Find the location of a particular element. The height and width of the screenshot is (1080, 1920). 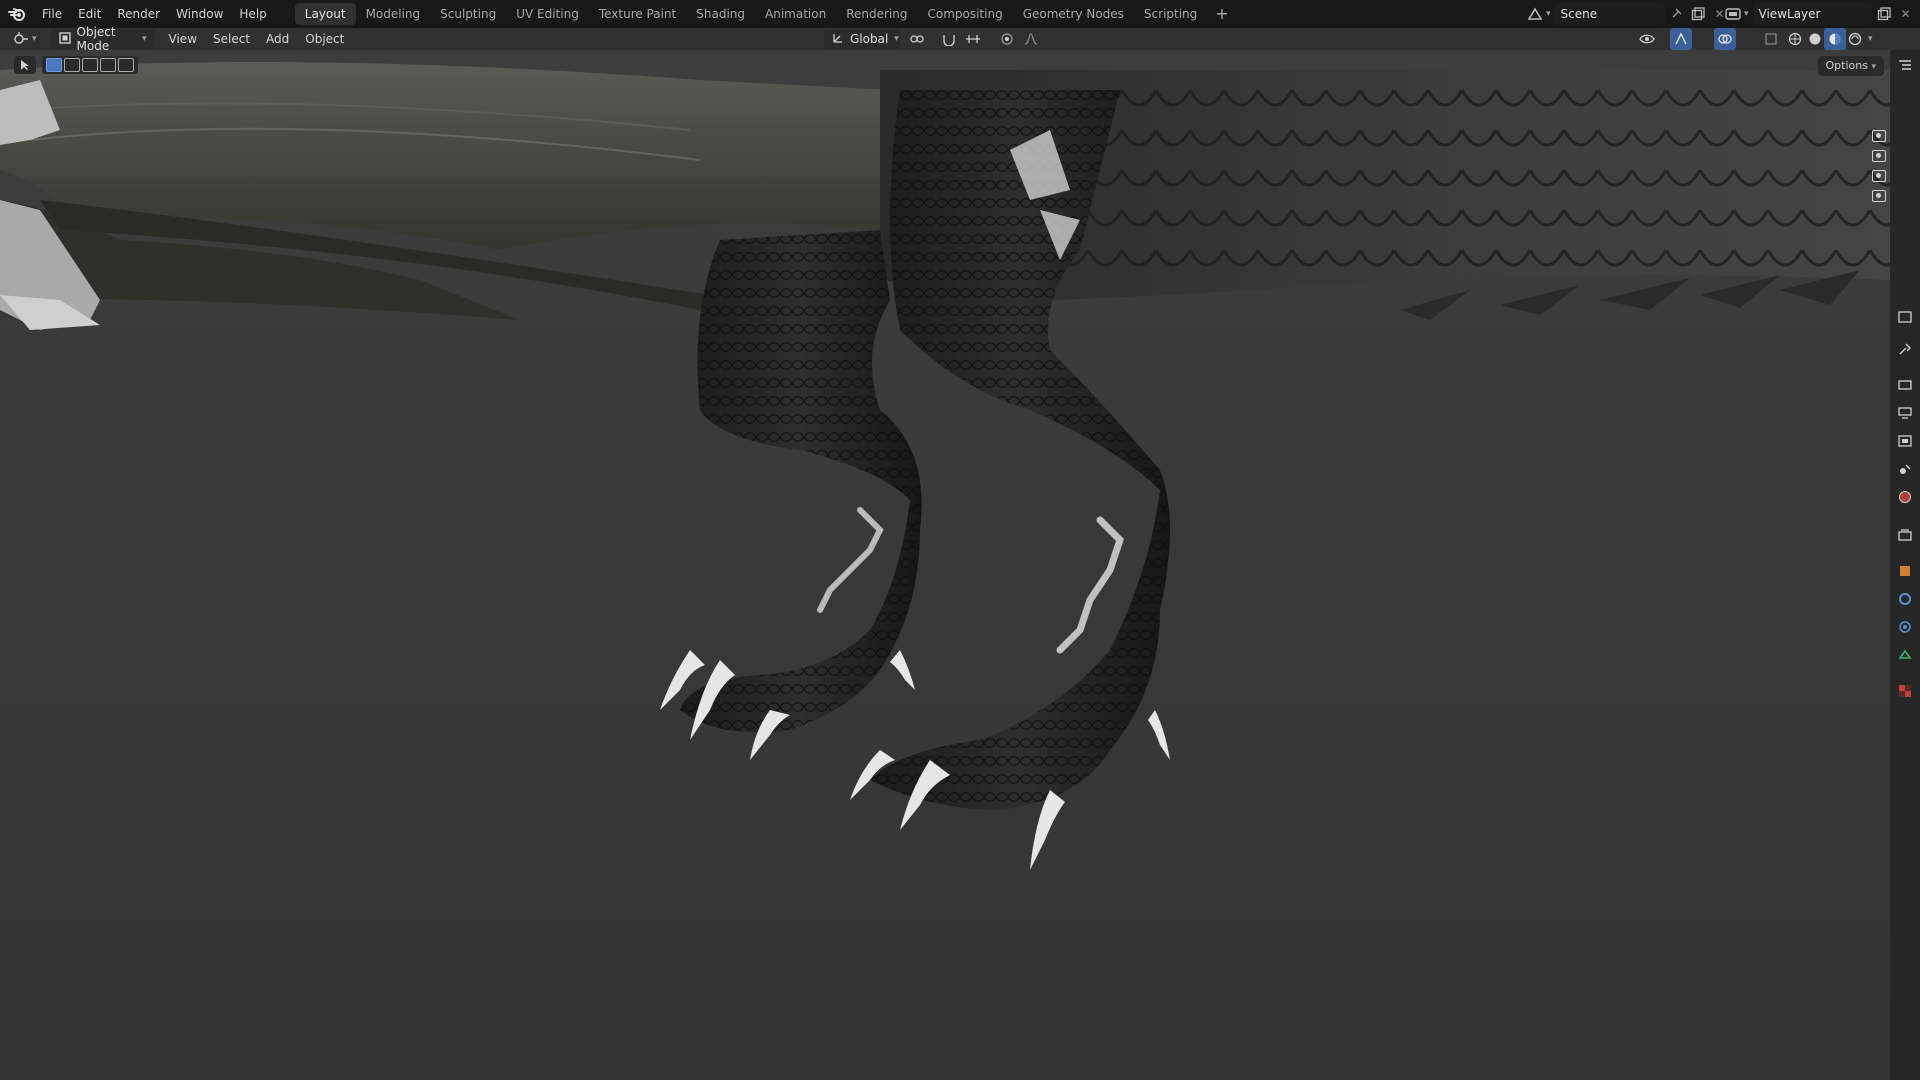

world-properties-icon is located at coordinates (1905, 497).